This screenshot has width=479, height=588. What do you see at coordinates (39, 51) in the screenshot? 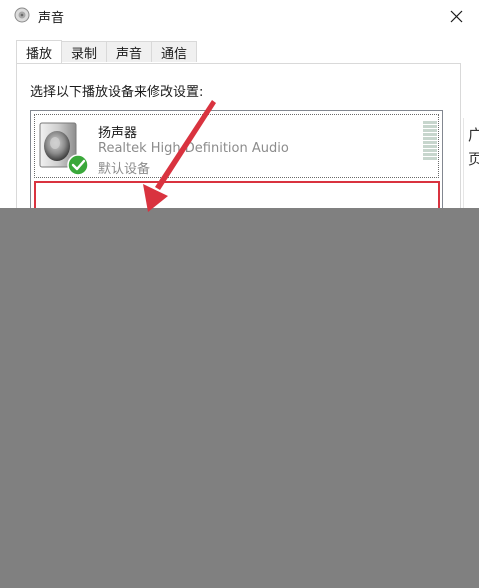
I see `tab-playback: 播放` at bounding box center [39, 51].